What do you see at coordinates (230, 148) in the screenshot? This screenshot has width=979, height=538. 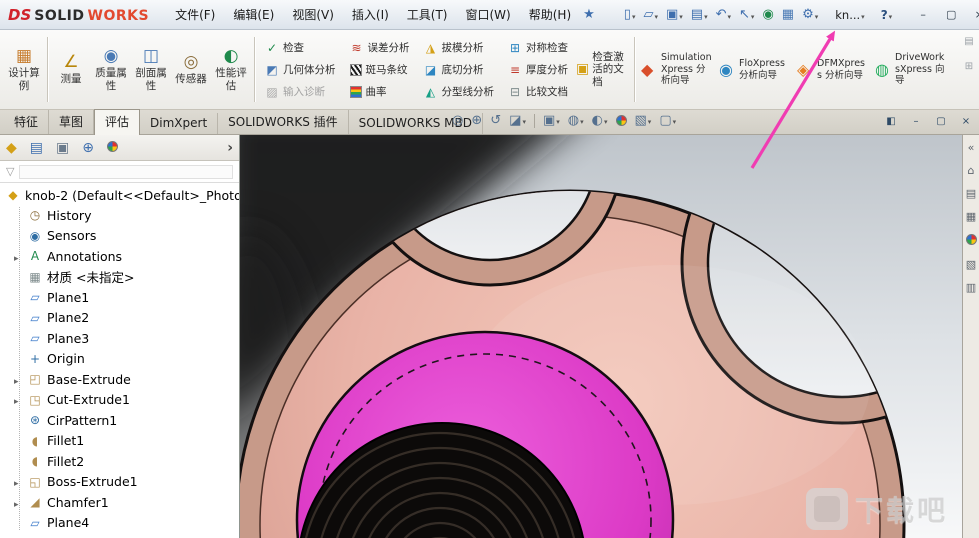 I see `expand-pane-icon: ›` at bounding box center [230, 148].